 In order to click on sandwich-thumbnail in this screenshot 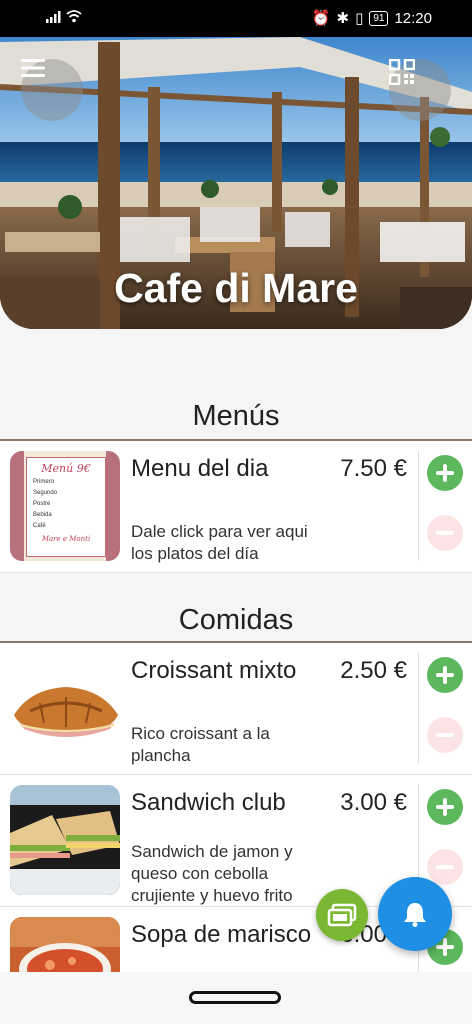, I will do `click(65, 840)`.